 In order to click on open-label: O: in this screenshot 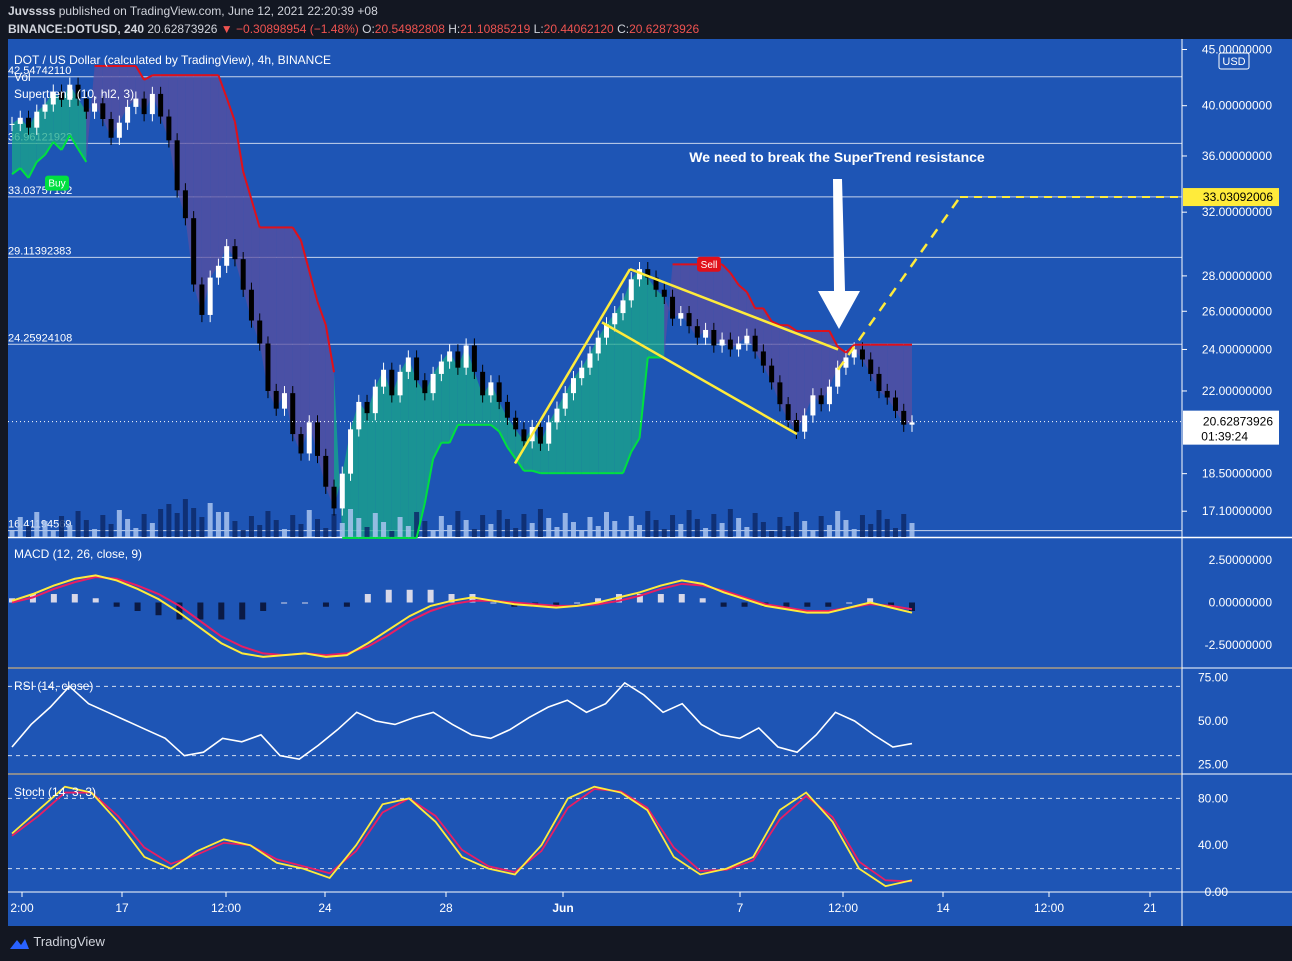, I will do `click(368, 29)`.